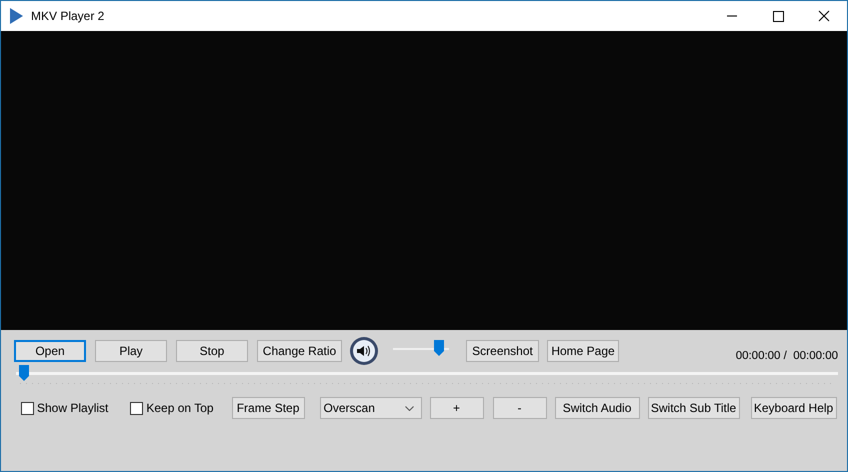 Image resolution: width=848 pixels, height=472 pixels. I want to click on button: Switch Sub Title, so click(694, 408).